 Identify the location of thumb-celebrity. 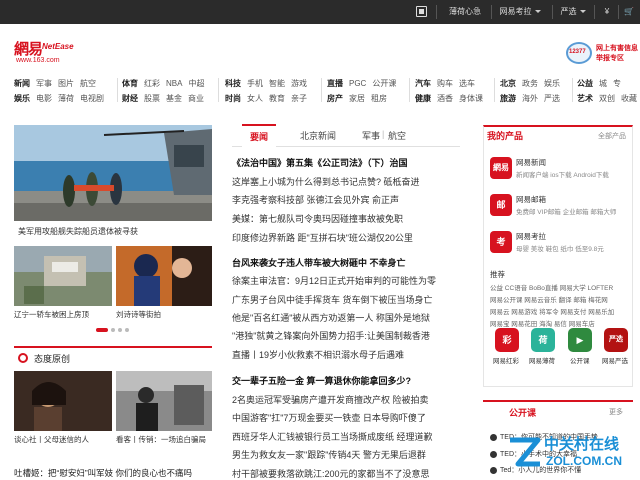
(164, 276).